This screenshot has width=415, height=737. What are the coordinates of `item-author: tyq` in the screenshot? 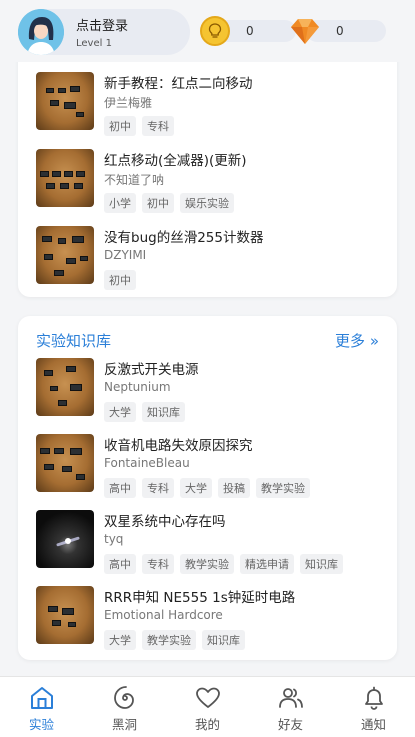 It's located at (114, 539).